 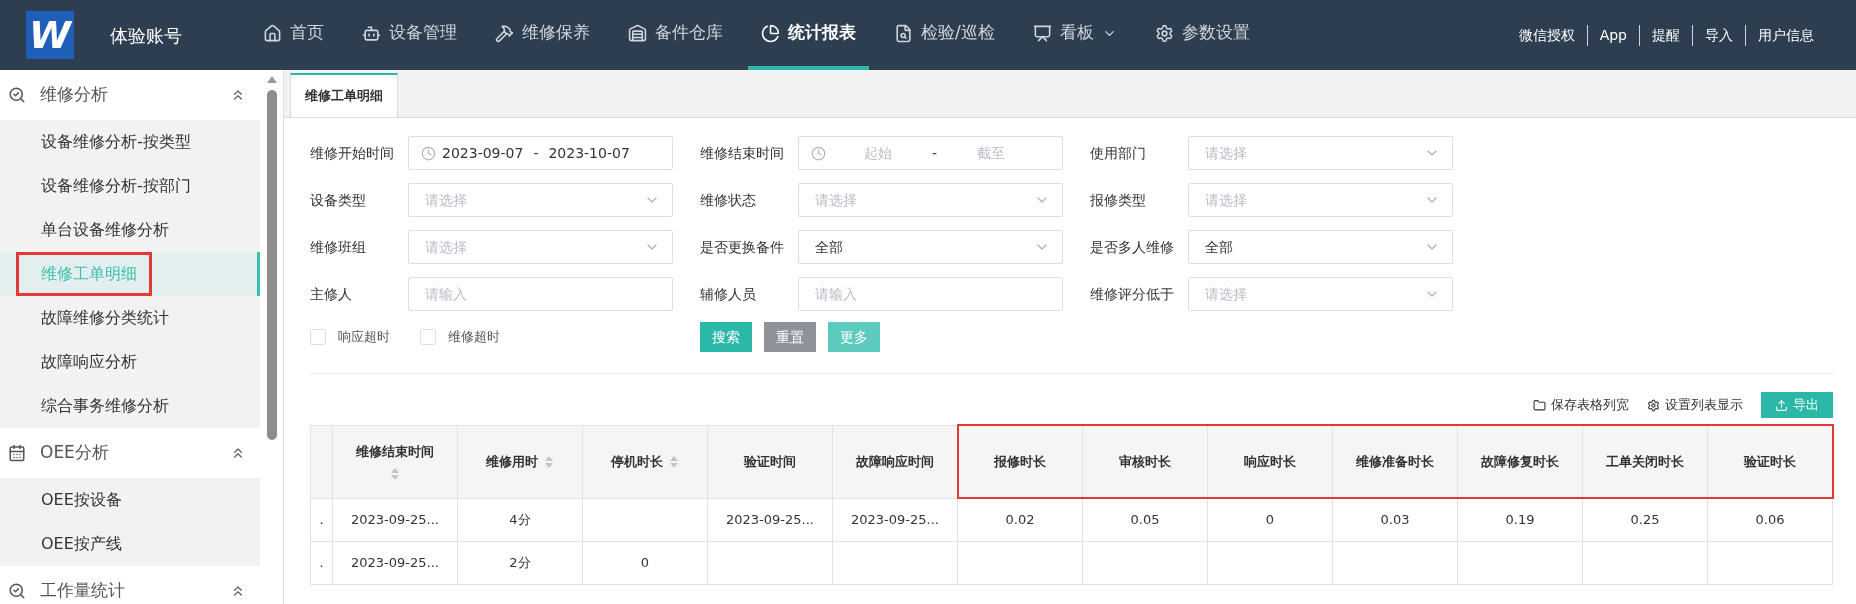 What do you see at coordinates (540, 153) in the screenshot?
I see `date-range-field: 2023-09-07 - 2023-10-07` at bounding box center [540, 153].